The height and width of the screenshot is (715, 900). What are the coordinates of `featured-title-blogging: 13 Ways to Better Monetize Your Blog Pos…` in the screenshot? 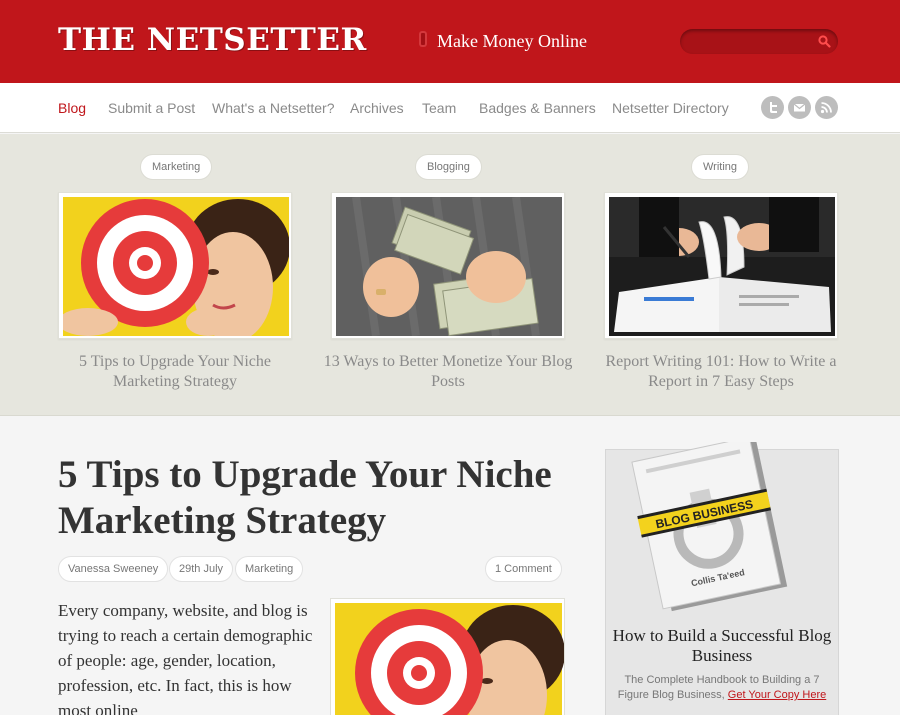 It's located at (448, 372).